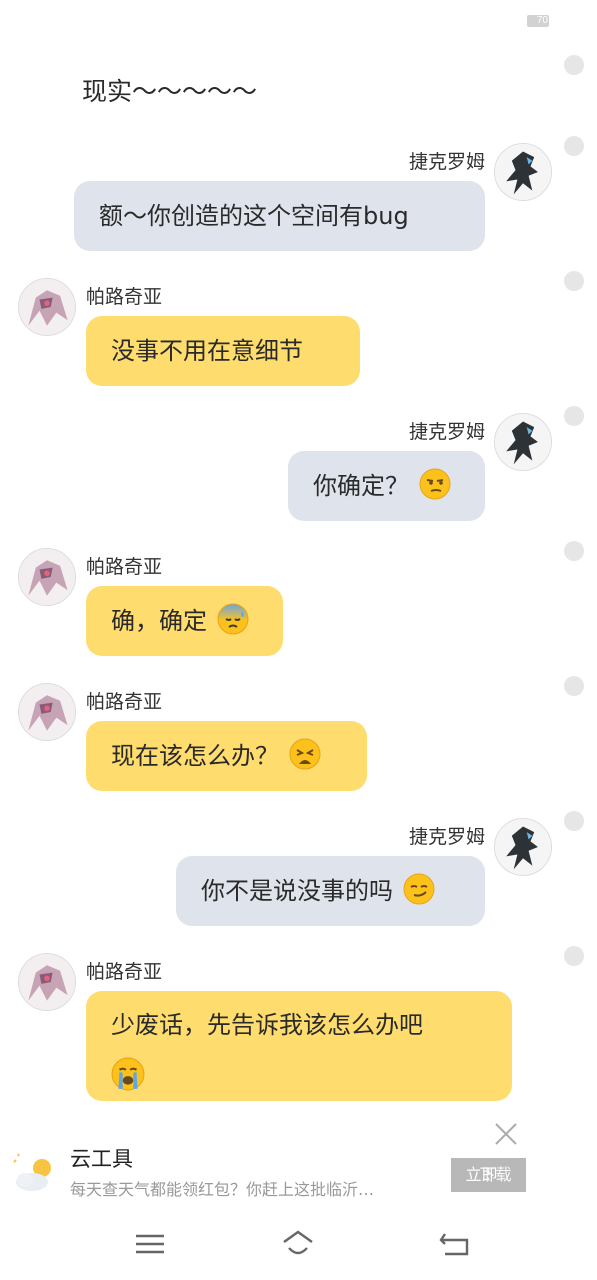  I want to click on weary-face-icon, so click(305, 754).